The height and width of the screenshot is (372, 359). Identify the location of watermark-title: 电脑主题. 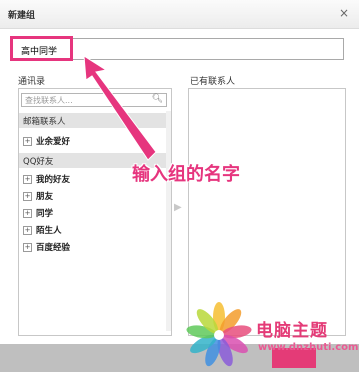
(292, 331).